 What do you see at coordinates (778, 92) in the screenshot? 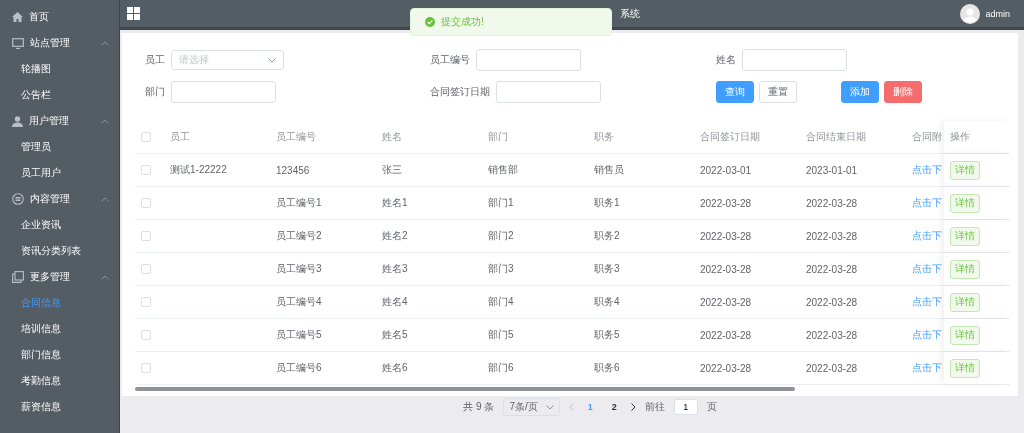
I see `action-button: 重置` at bounding box center [778, 92].